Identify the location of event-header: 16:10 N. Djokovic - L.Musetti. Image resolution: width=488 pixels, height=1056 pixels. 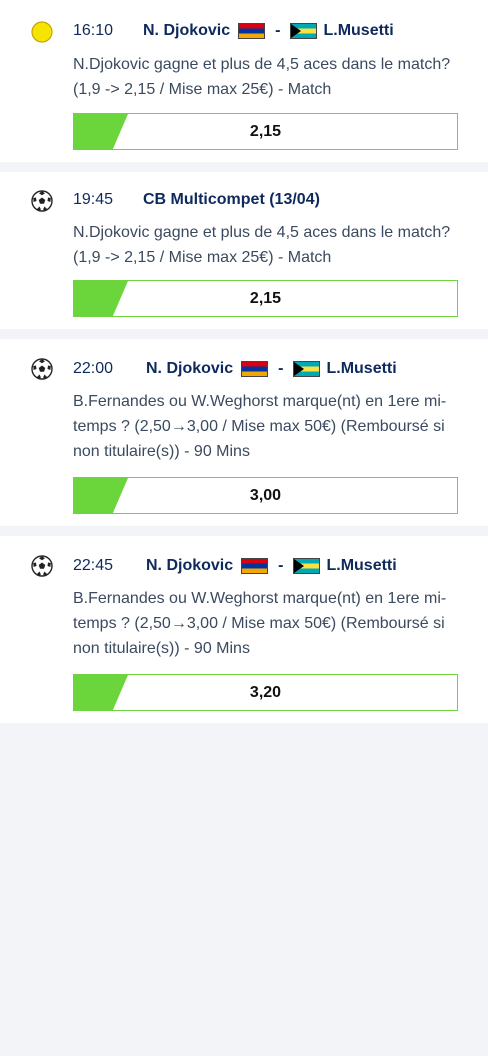
(270, 31).